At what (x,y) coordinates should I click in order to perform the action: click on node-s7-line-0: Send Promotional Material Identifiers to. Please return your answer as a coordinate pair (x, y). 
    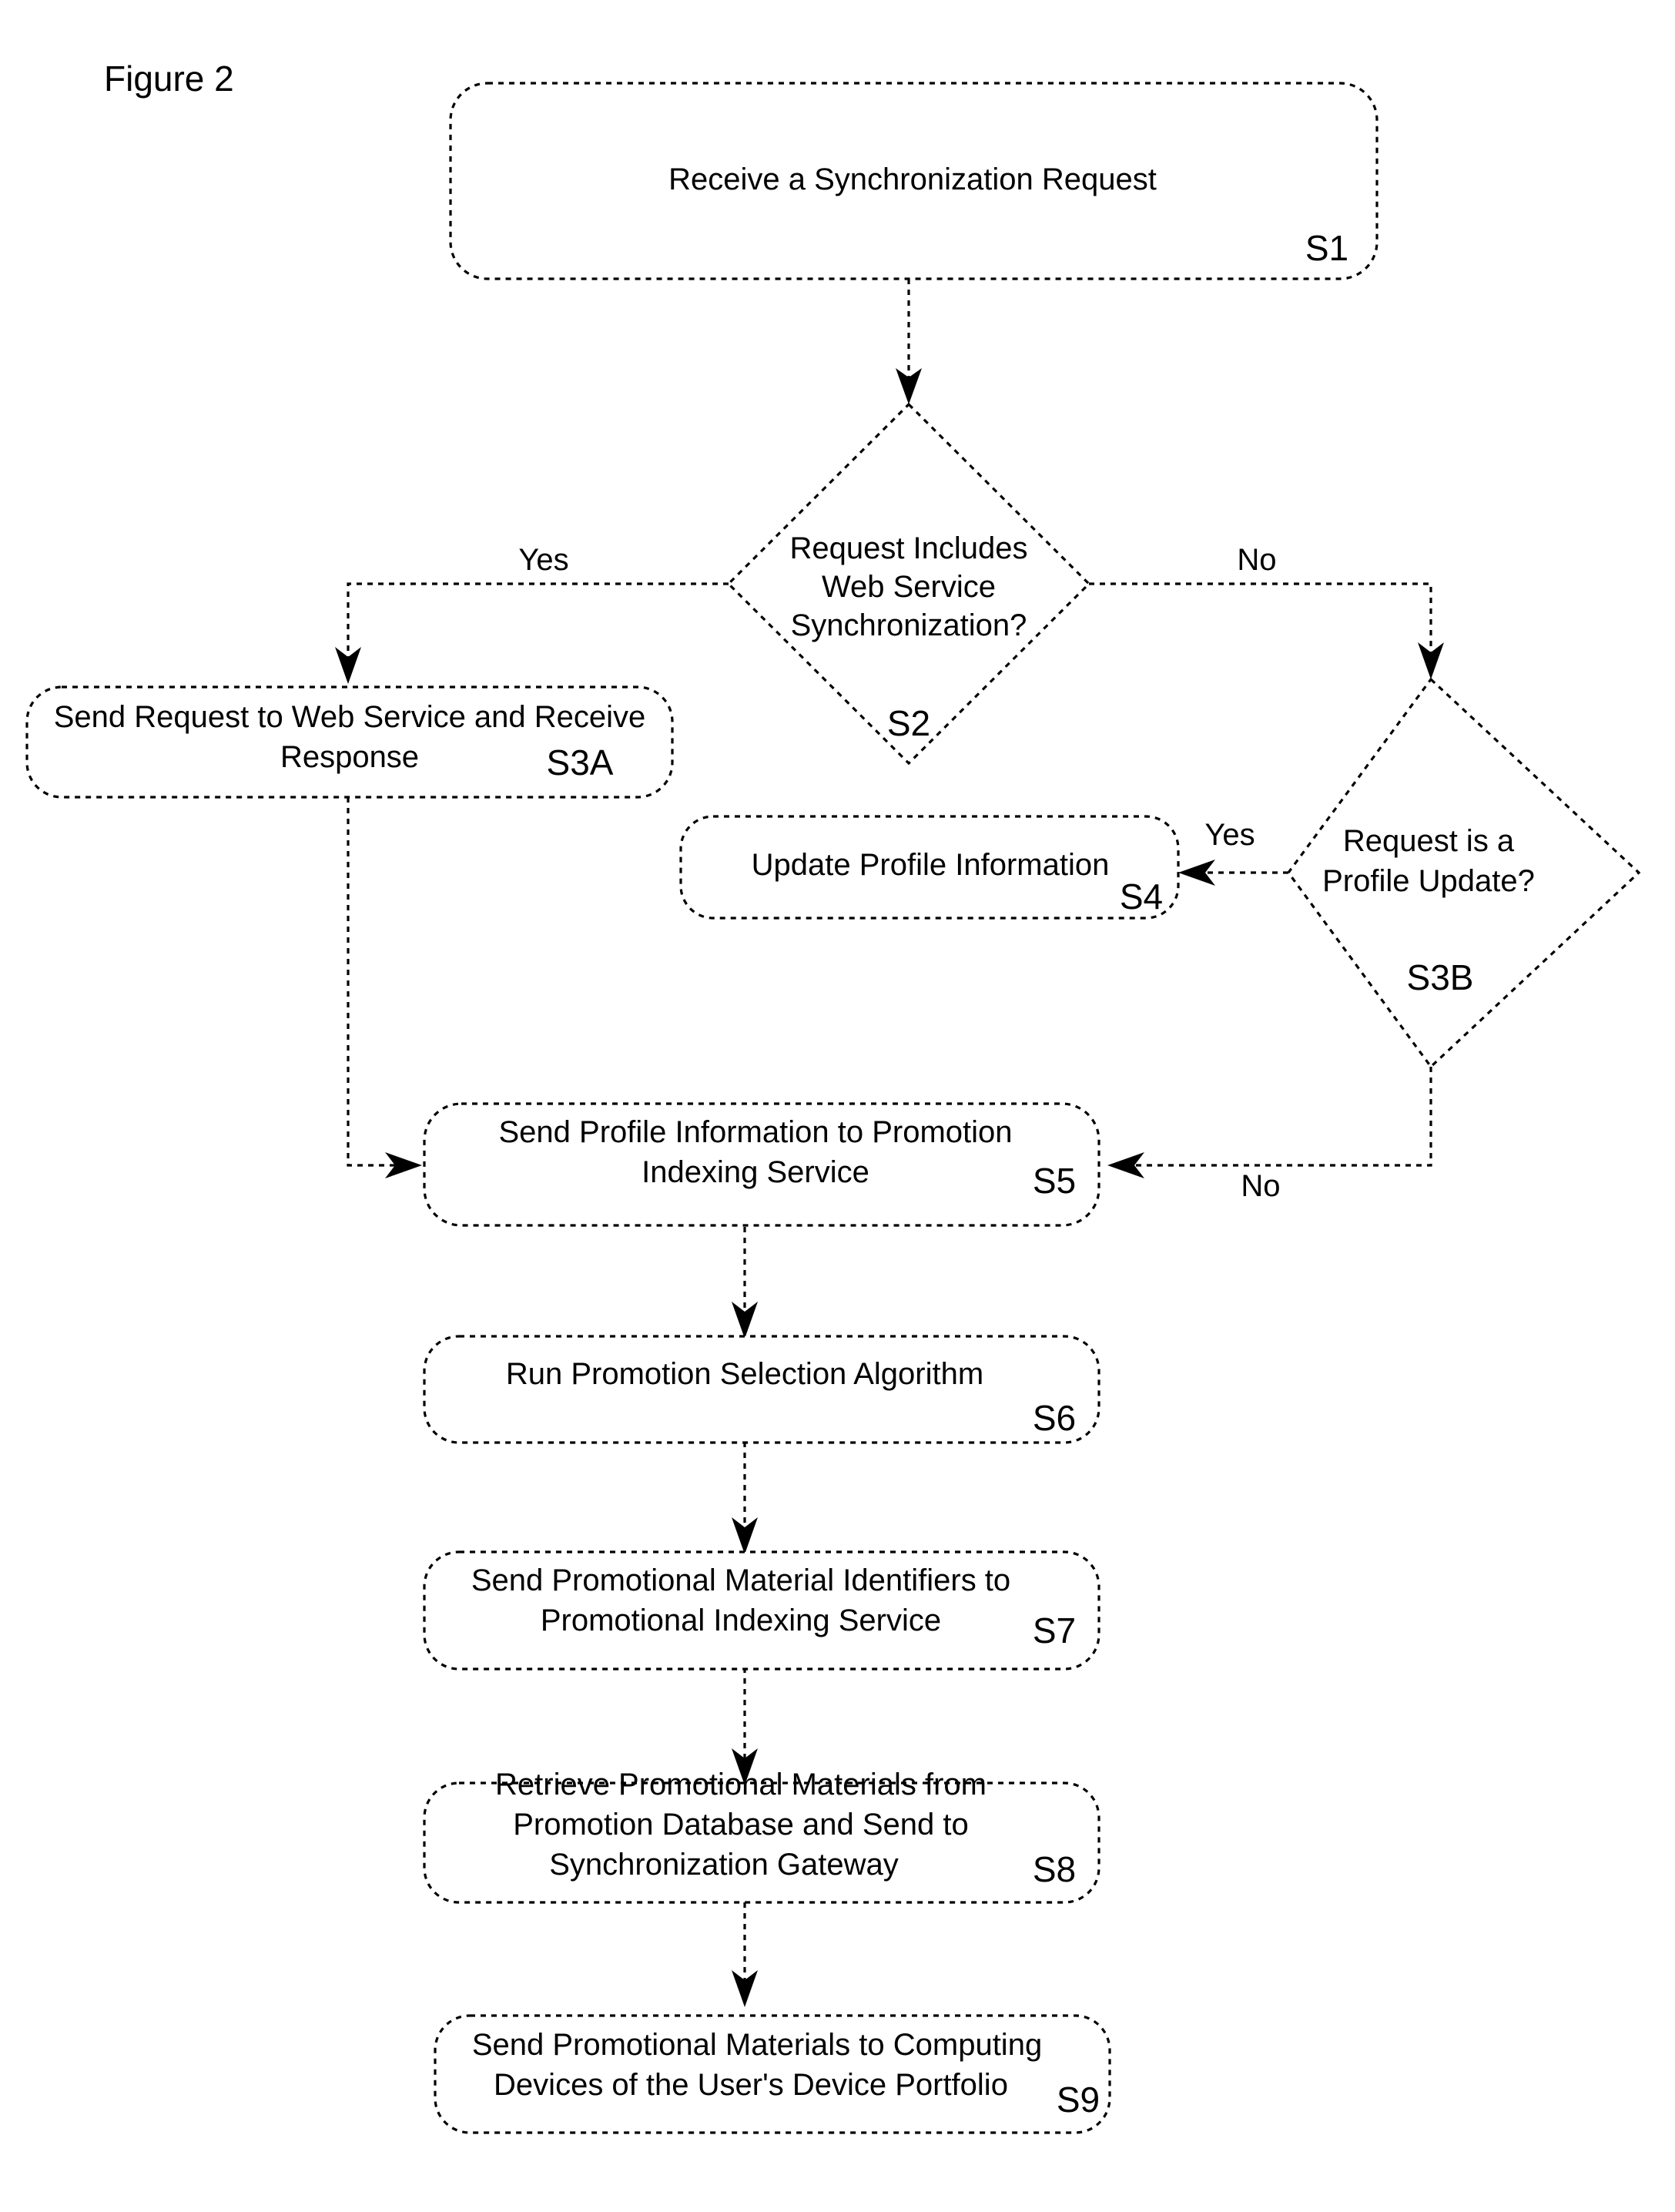
    Looking at the image, I should click on (740, 1580).